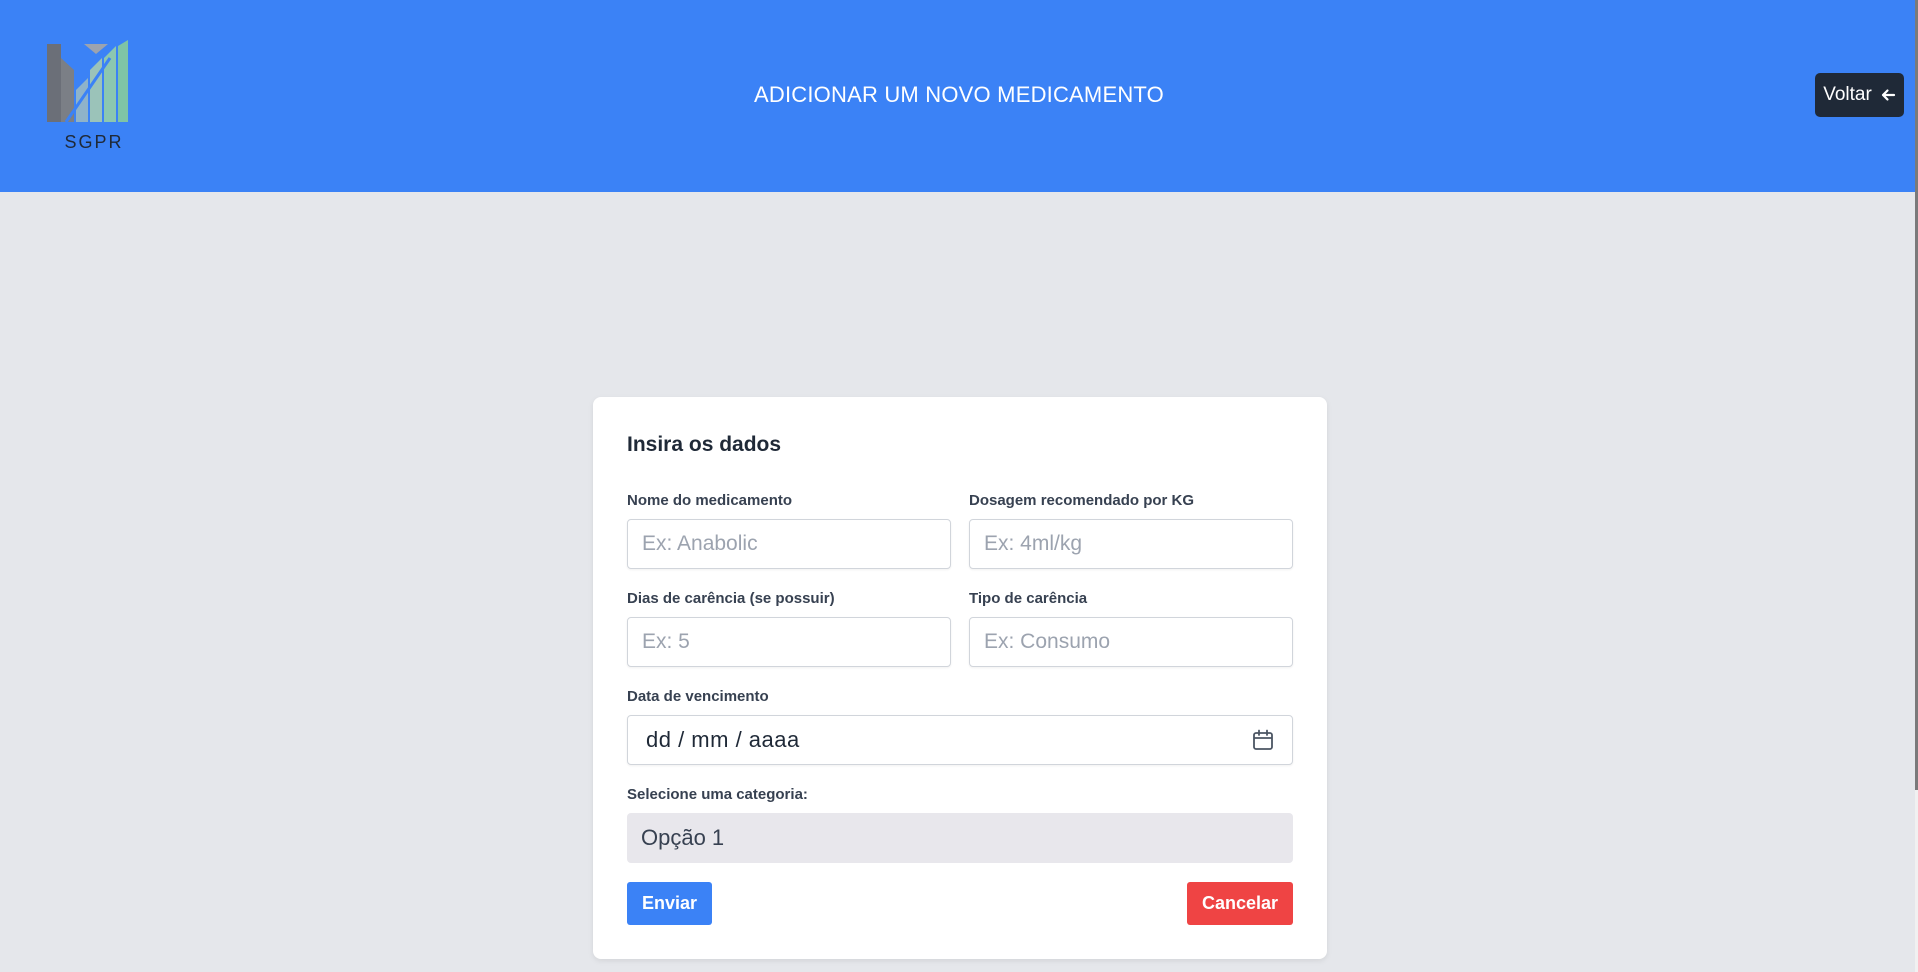 The height and width of the screenshot is (972, 1918). What do you see at coordinates (731, 598) in the screenshot?
I see `grace-days-label: Dias de carência (se possuir)` at bounding box center [731, 598].